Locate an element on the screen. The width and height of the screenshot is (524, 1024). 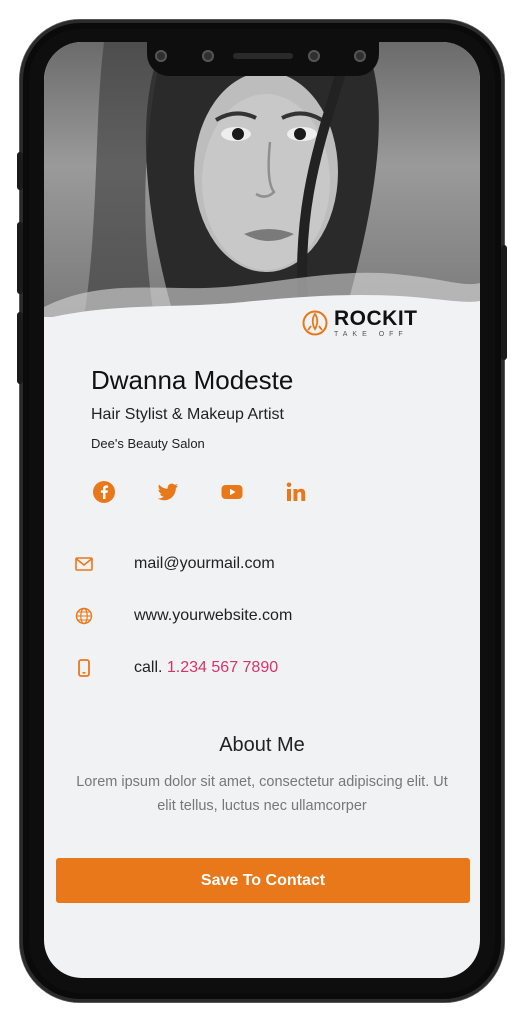
twitter-icon is located at coordinates (167, 492).